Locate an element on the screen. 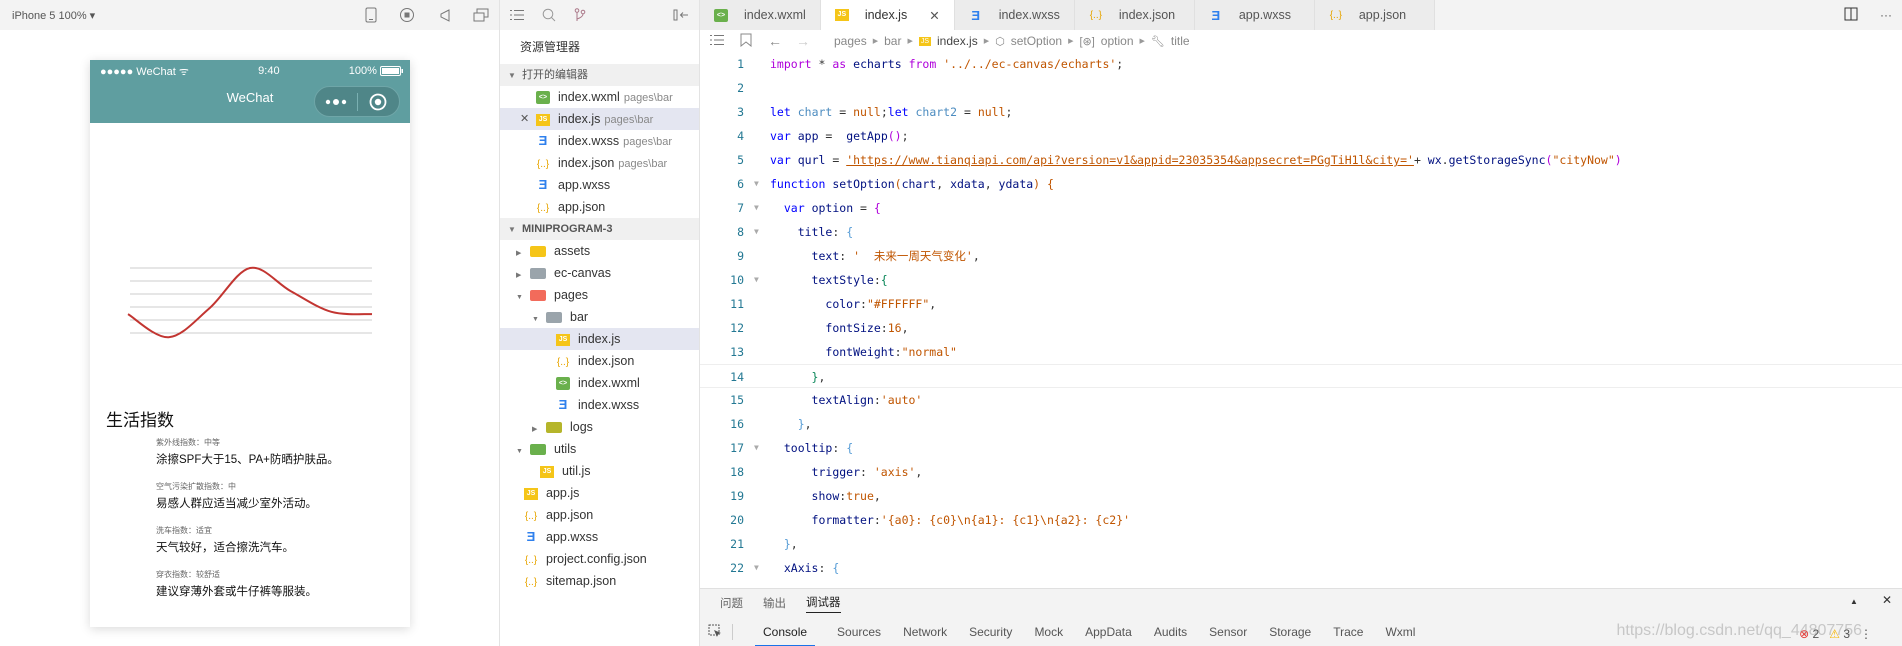  project-header: ▼ MINIPROGRAM-3 is located at coordinates (599, 229).